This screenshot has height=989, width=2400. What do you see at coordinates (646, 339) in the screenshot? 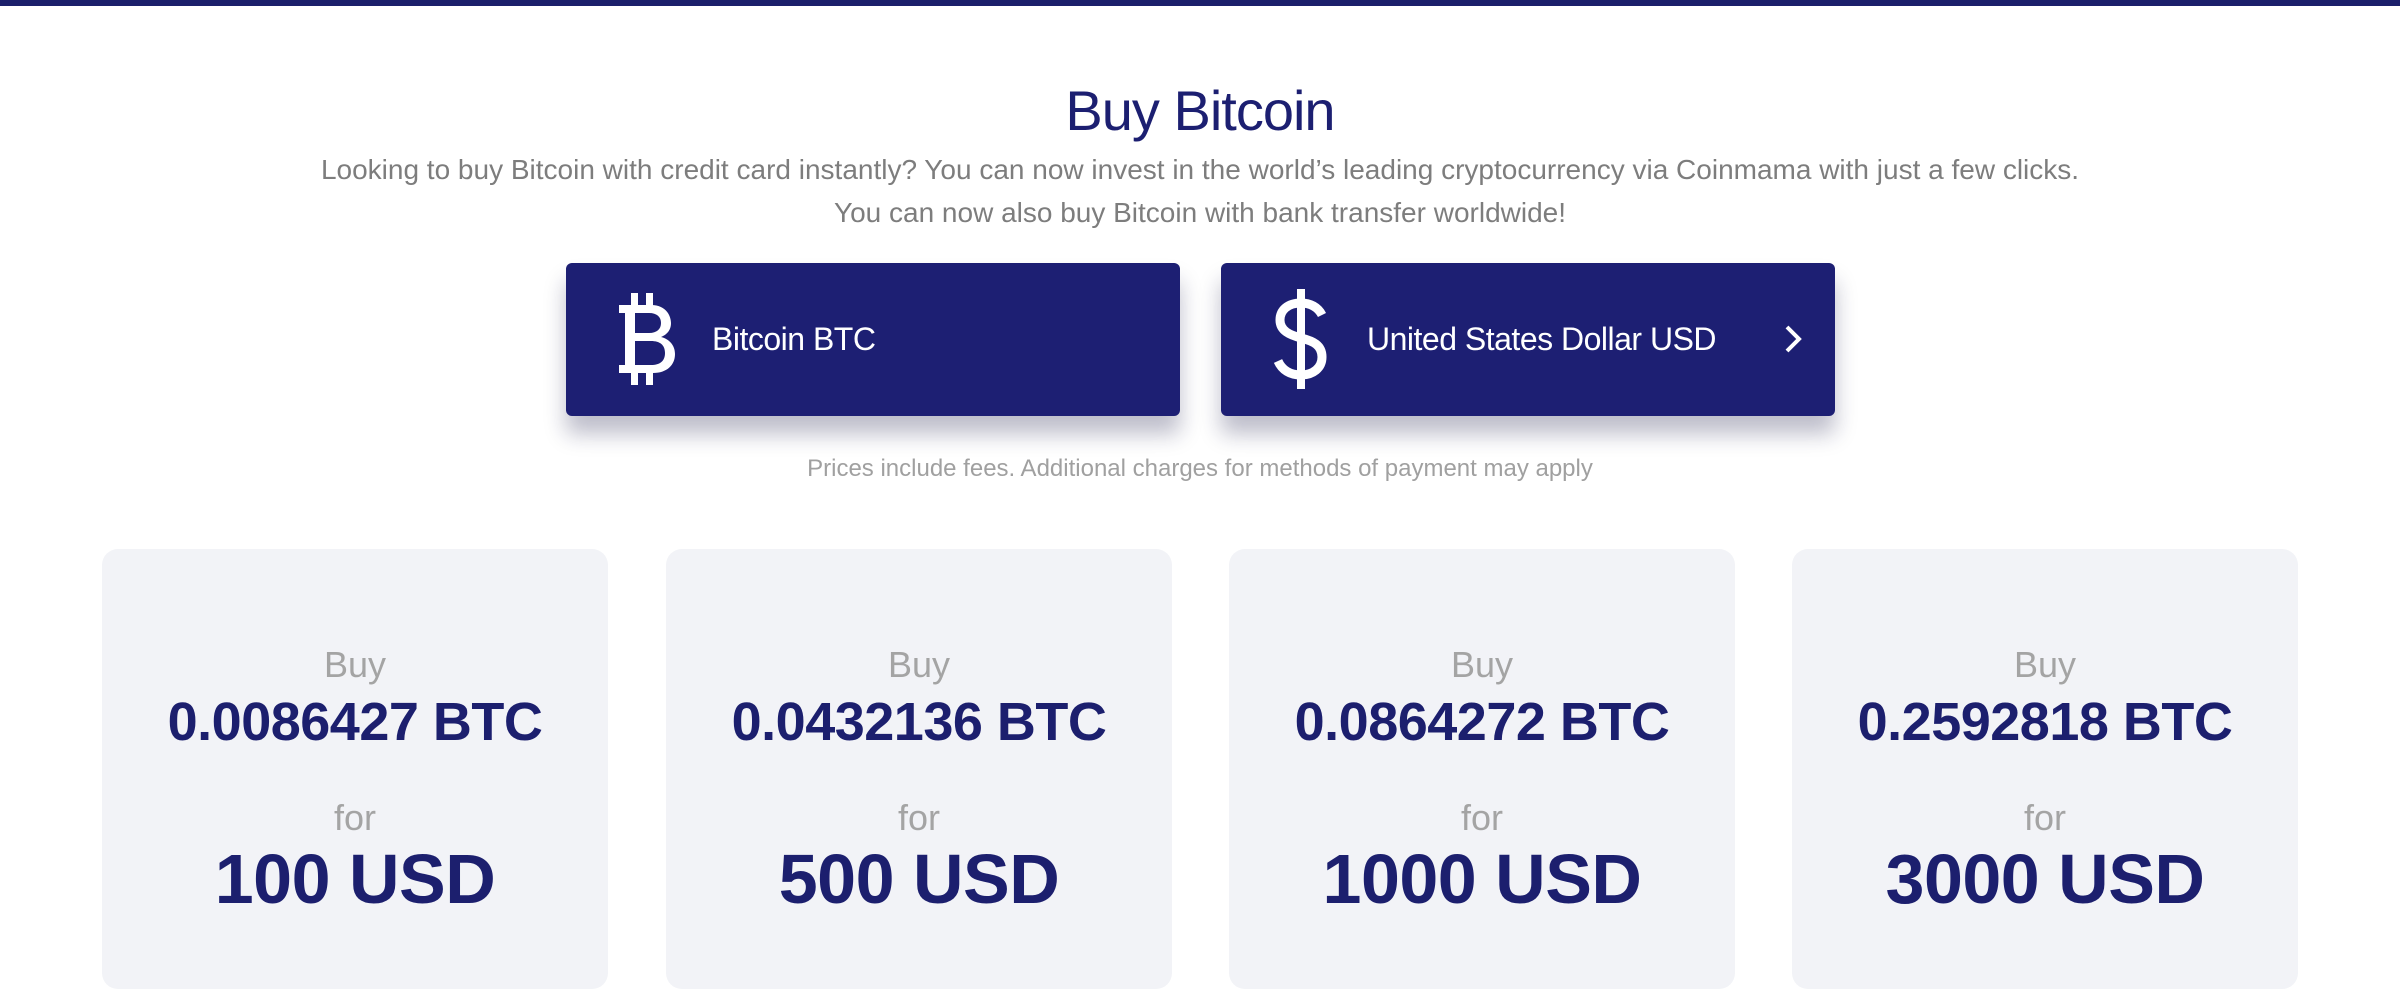
I see `bitcoin-icon` at bounding box center [646, 339].